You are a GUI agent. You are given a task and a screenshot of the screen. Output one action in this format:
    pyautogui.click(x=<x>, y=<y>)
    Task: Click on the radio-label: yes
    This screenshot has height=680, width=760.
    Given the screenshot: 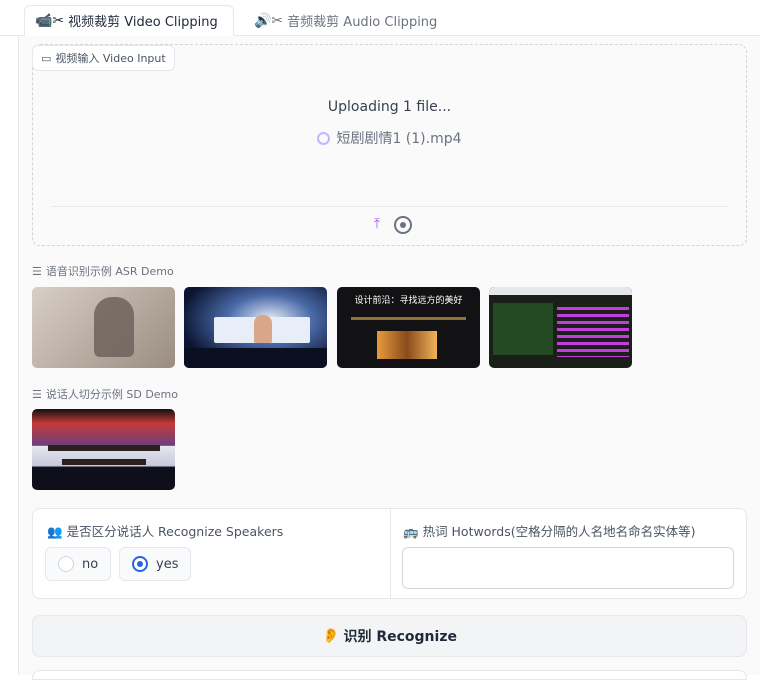 What is the action you would take?
    pyautogui.click(x=167, y=564)
    